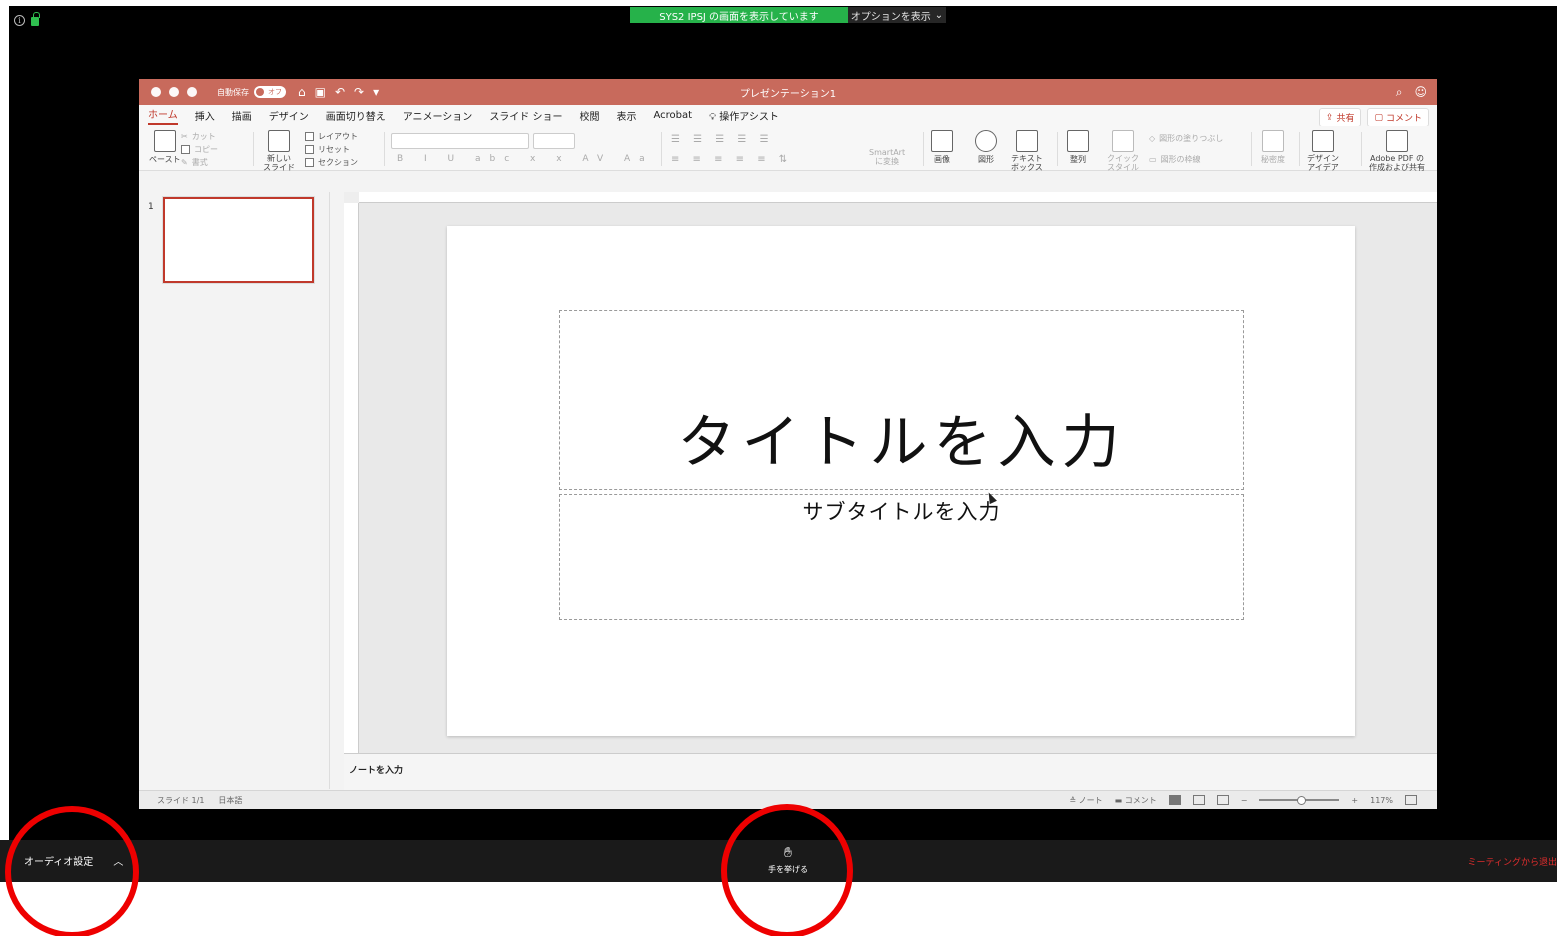 The image size is (1557, 936). What do you see at coordinates (1123, 151) in the screenshot?
I see `quick-styles-button: クイック スタイル` at bounding box center [1123, 151].